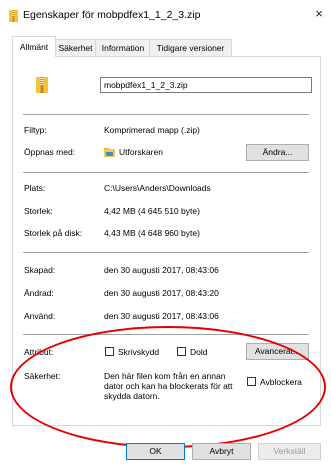  I want to click on window-title: Egenskaper för mobpdfex1_1_2_3.zip, so click(112, 15).